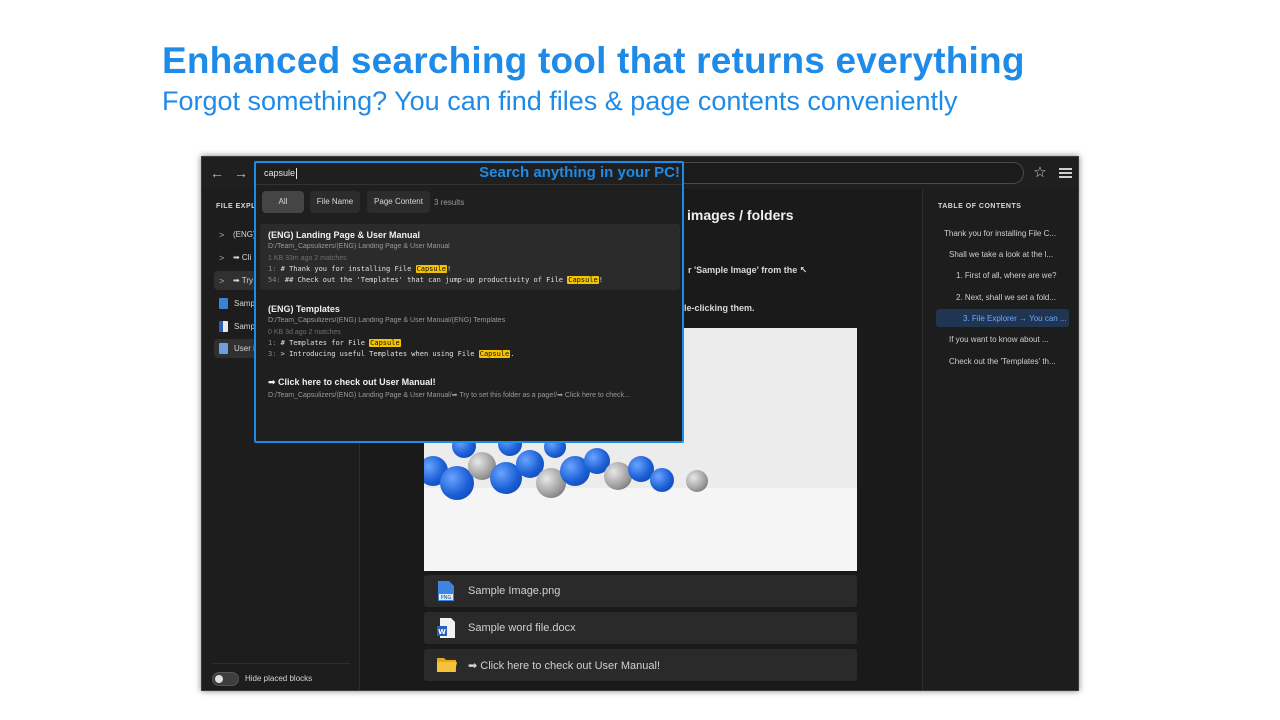 The image size is (1280, 720). Describe the element at coordinates (344, 235) in the screenshot. I see `result-title: (ENG) Landing Page & User Manual` at that location.